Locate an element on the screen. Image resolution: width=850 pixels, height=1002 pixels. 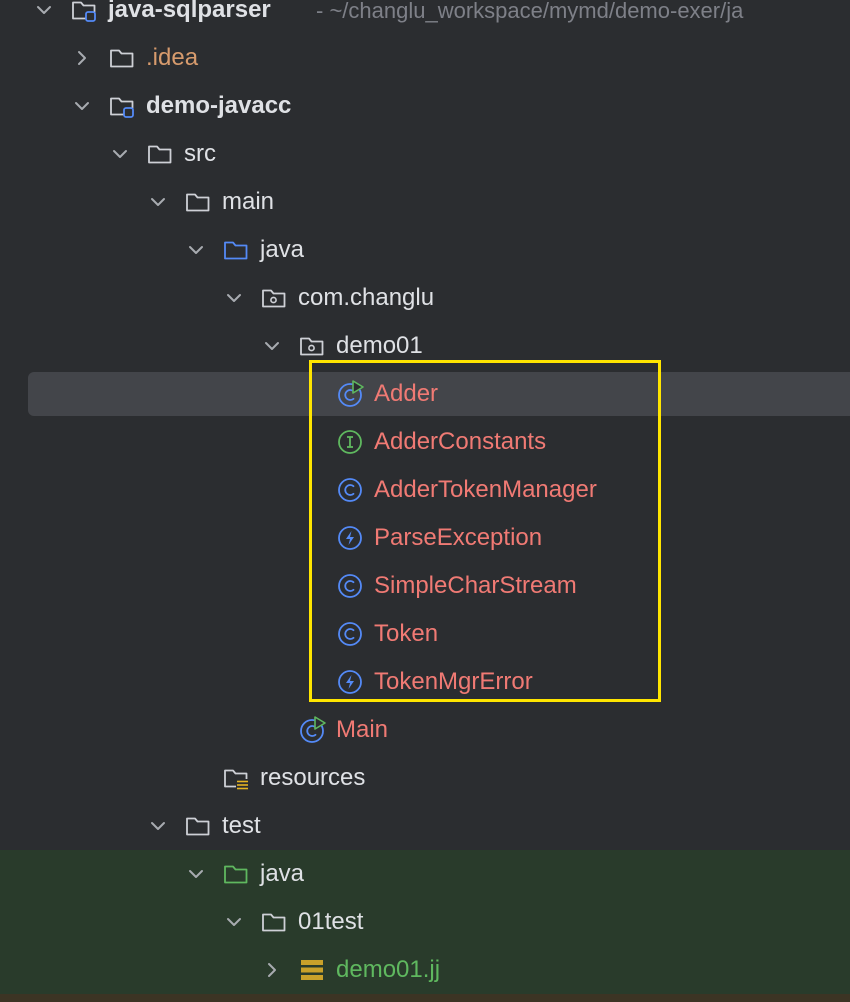
main-class-label: Main is located at coordinates (362, 729).